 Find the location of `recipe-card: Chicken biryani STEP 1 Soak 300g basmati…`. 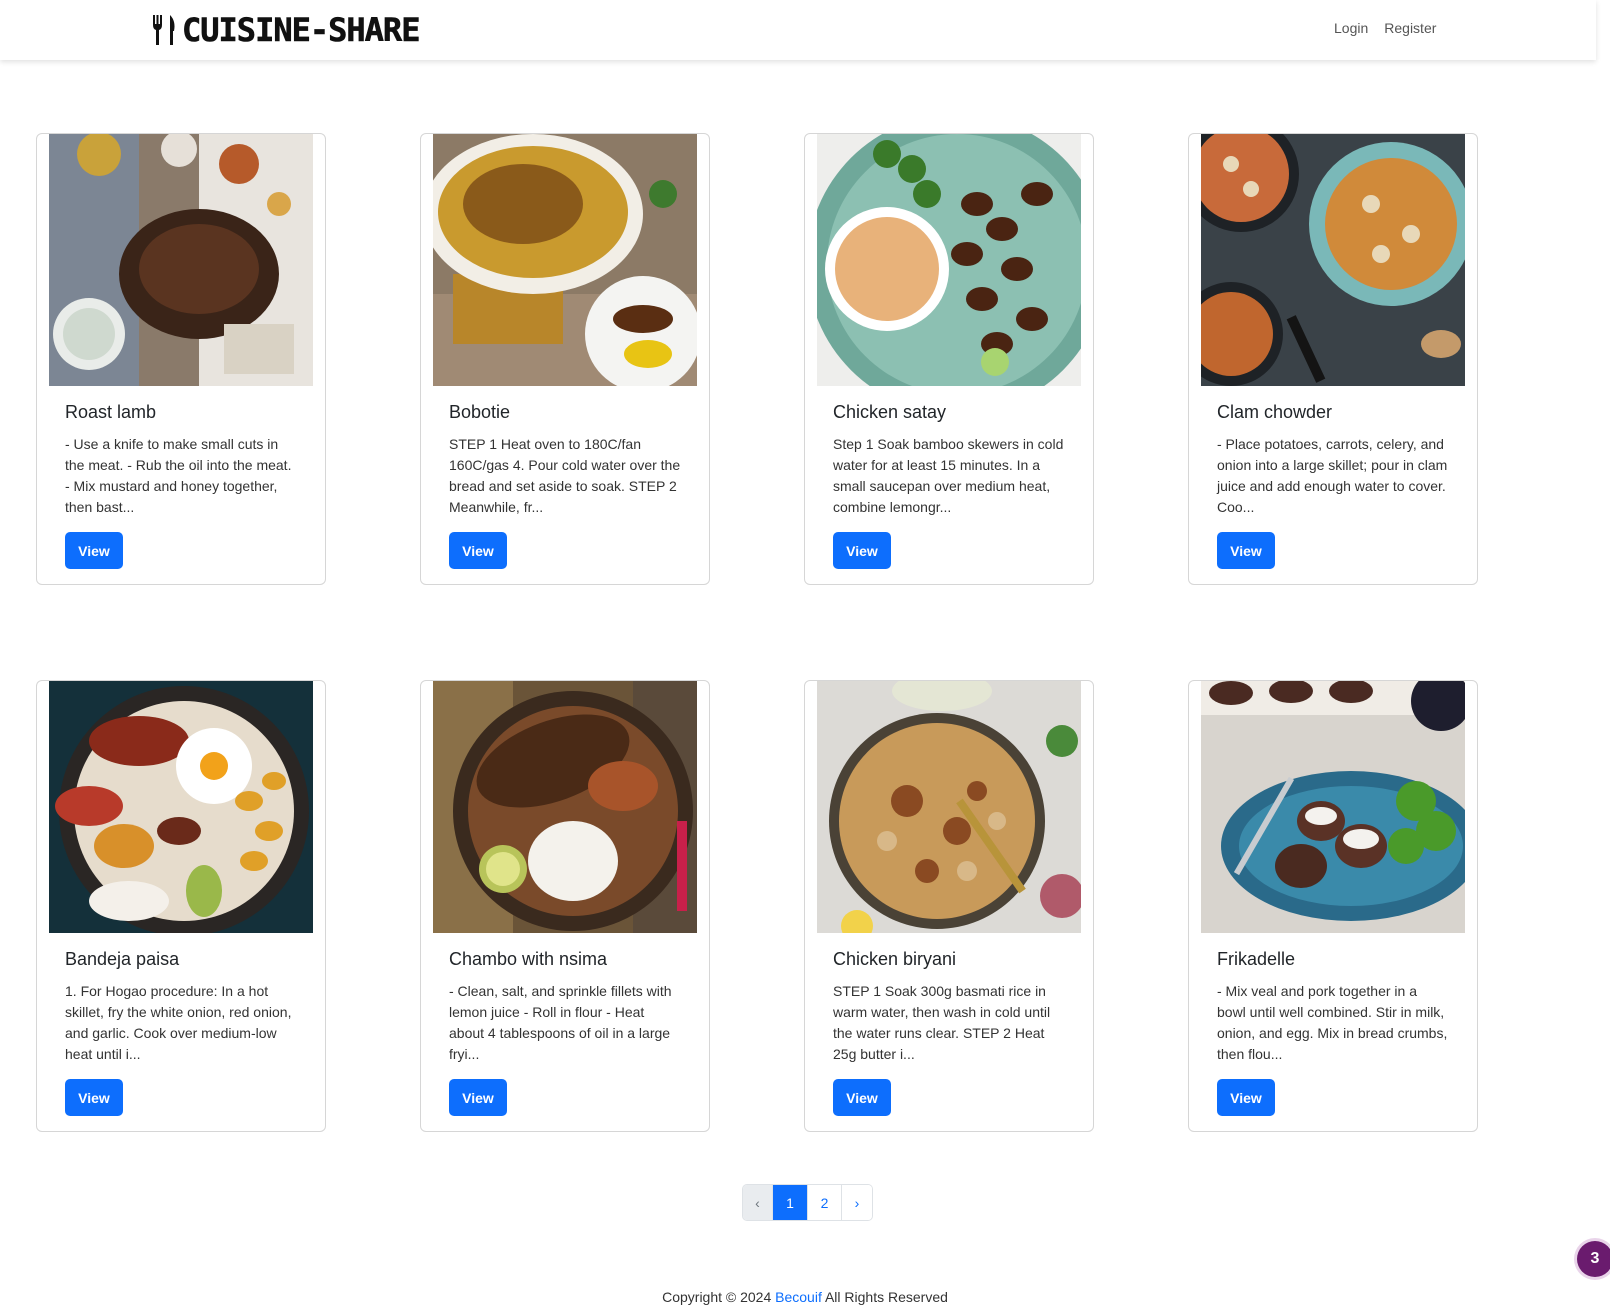

recipe-card: Chicken biryani STEP 1 Soak 300g basmati… is located at coordinates (949, 906).